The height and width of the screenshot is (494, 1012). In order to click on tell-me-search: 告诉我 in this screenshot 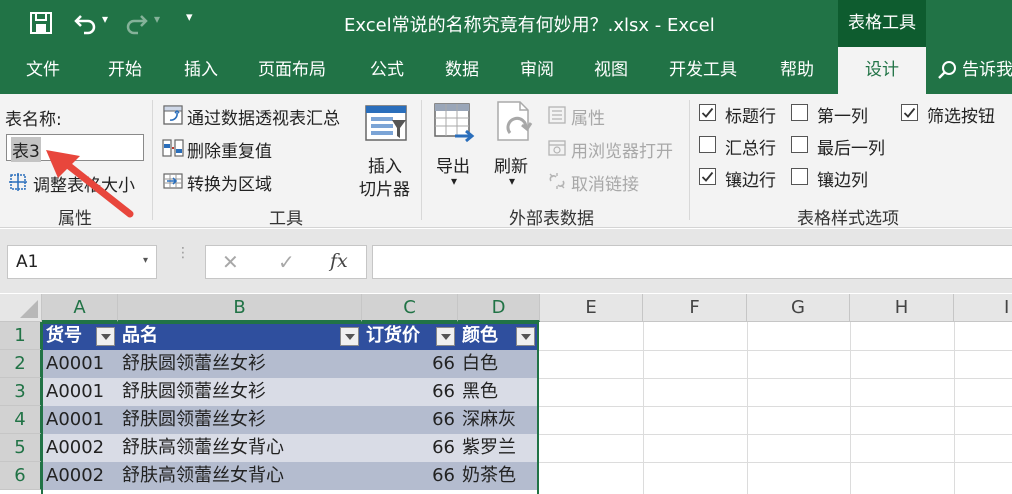, I will do `click(974, 70)`.